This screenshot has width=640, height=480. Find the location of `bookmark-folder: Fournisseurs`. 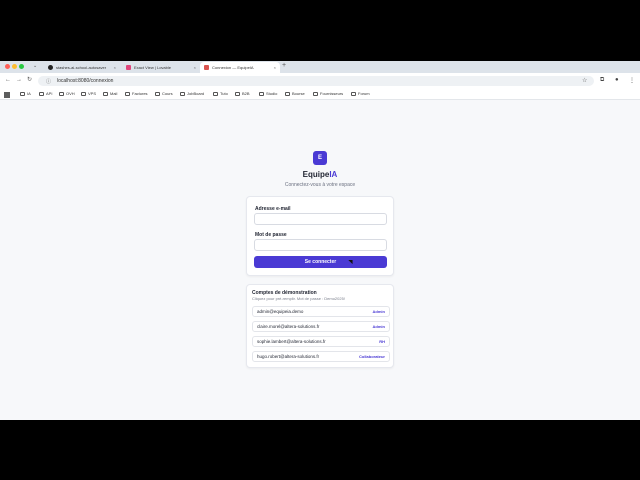

bookmark-folder: Fournisseurs is located at coordinates (328, 93).